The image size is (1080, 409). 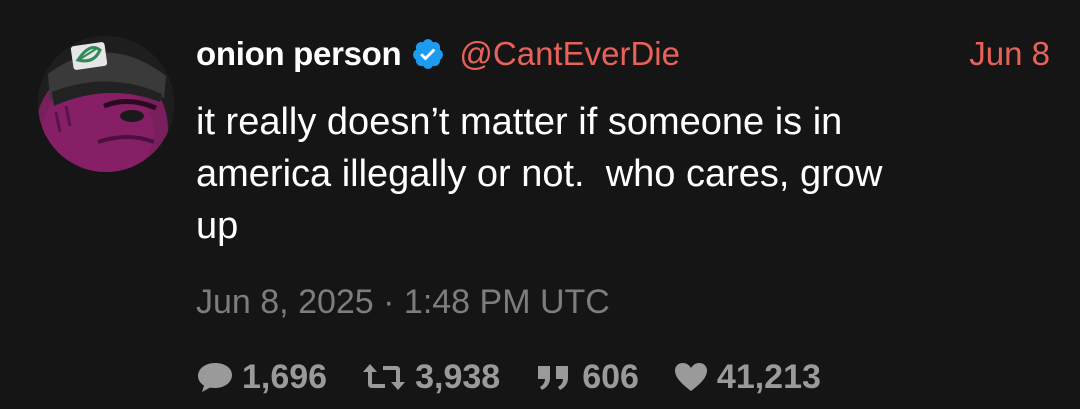 What do you see at coordinates (403, 302) in the screenshot?
I see `post-timestamp: Jun 8, 2025 · 1:48 PM UTC` at bounding box center [403, 302].